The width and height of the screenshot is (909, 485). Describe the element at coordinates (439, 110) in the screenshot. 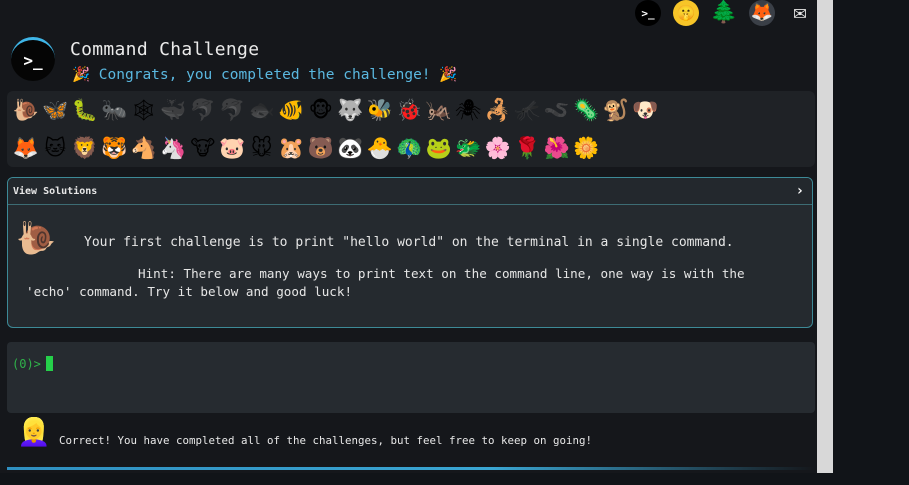

I see `challenge-animal-icon: 🦗` at that location.